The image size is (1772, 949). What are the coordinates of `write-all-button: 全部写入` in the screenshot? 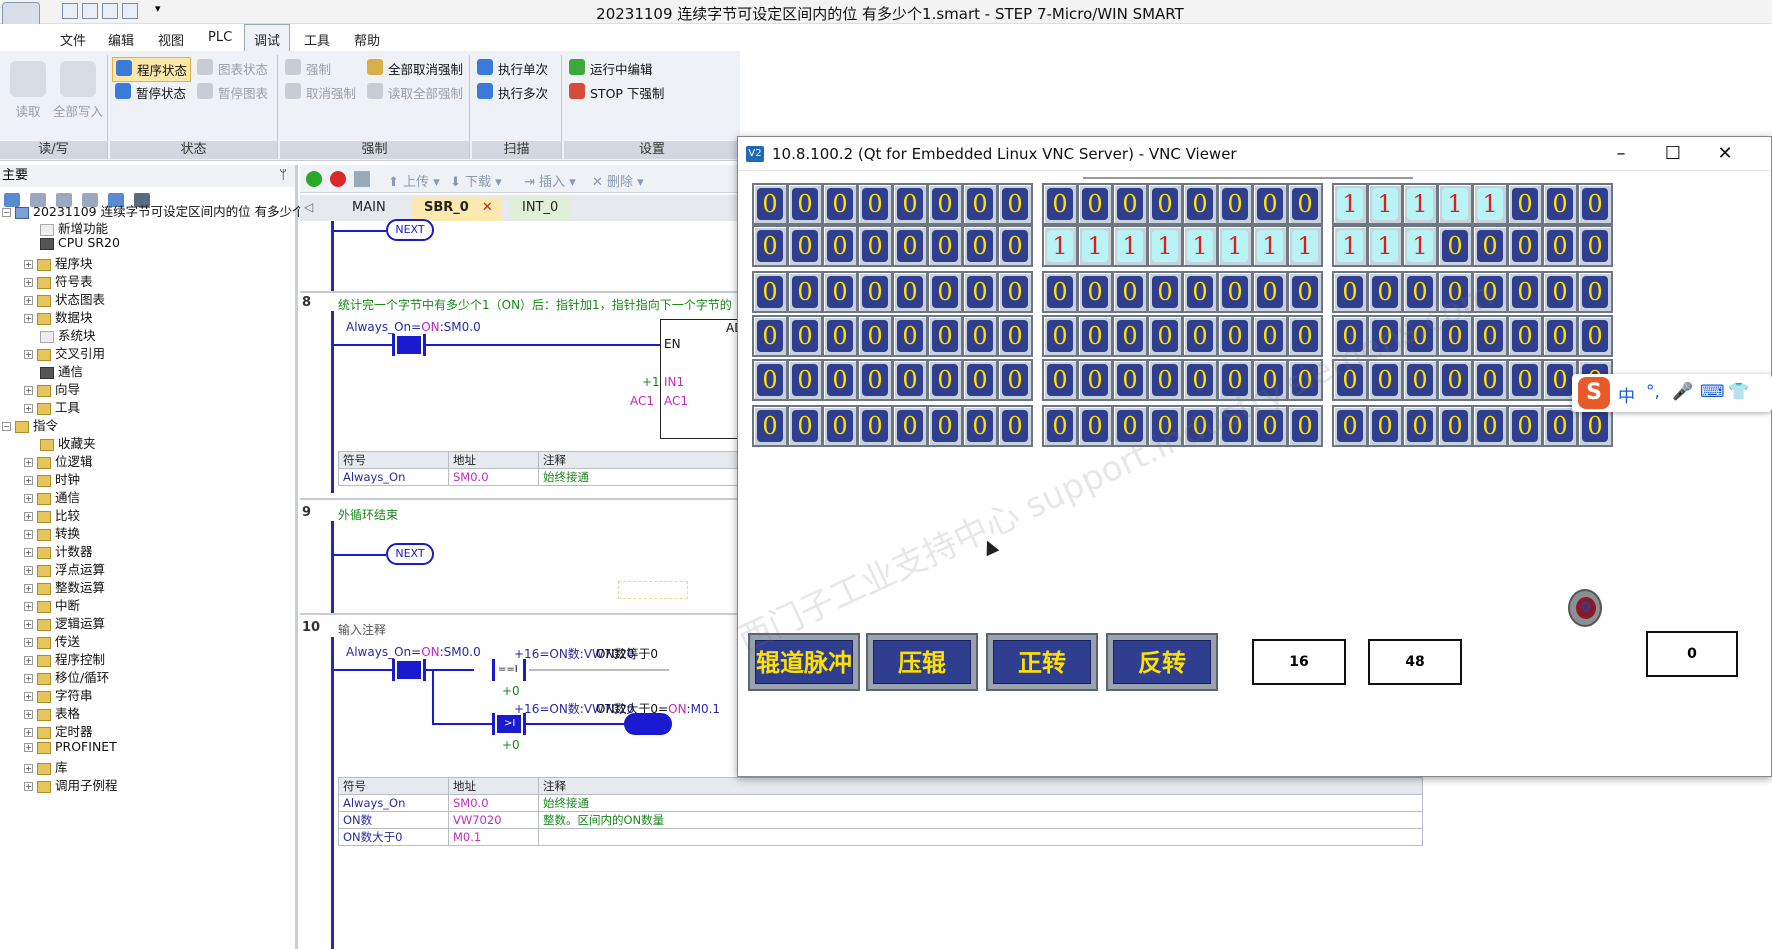 It's located at (78, 90).